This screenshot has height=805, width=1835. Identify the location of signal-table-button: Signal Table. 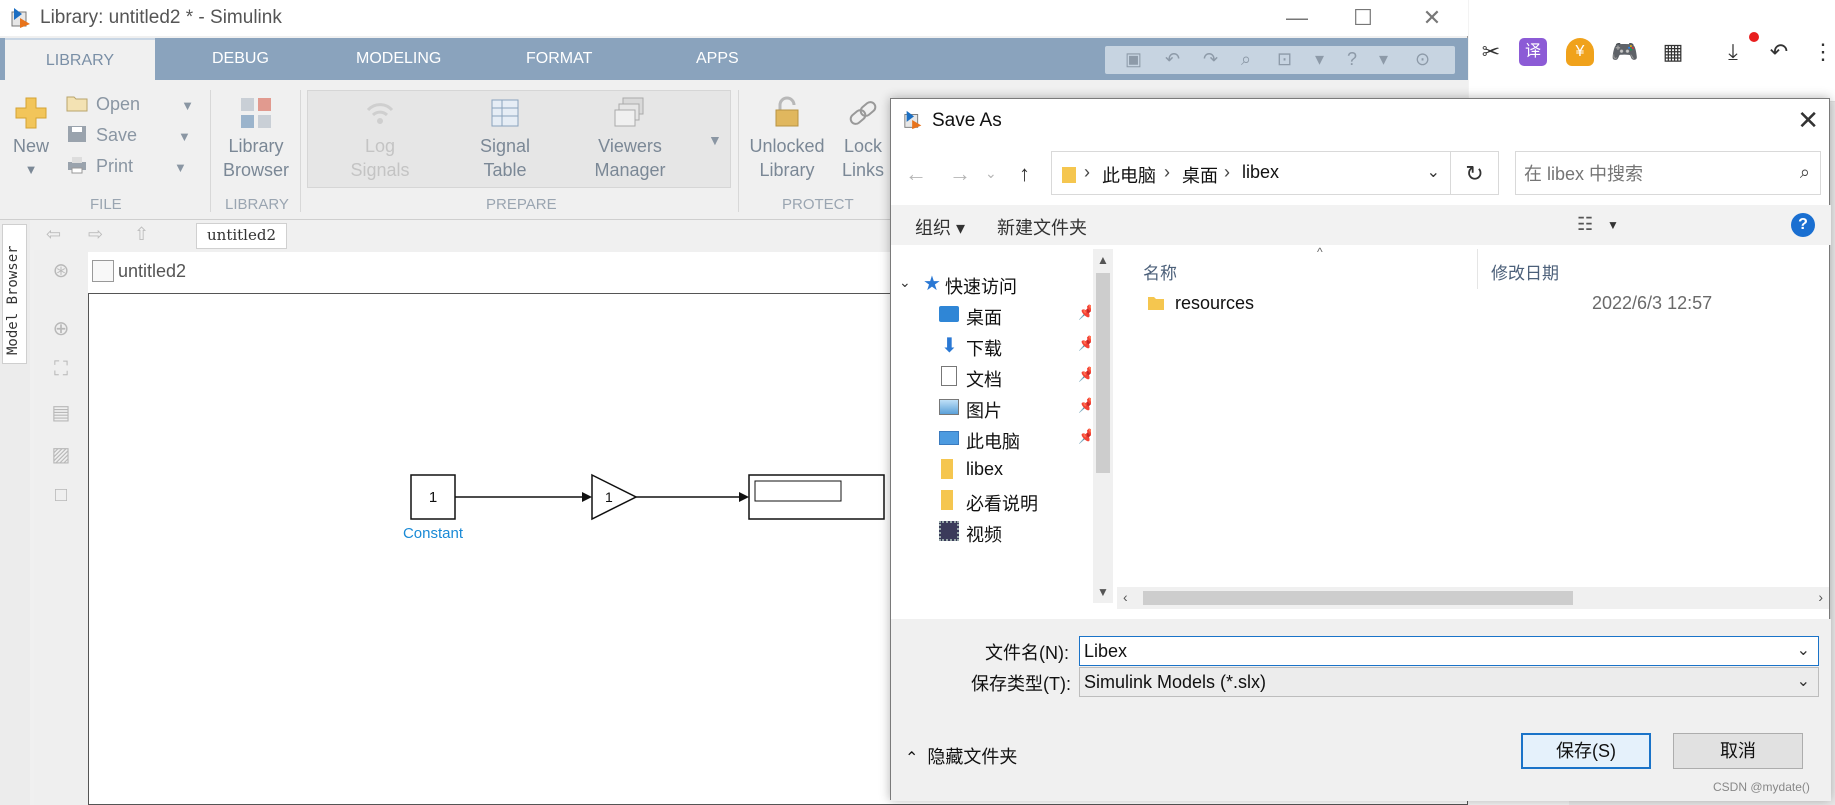
(505, 139).